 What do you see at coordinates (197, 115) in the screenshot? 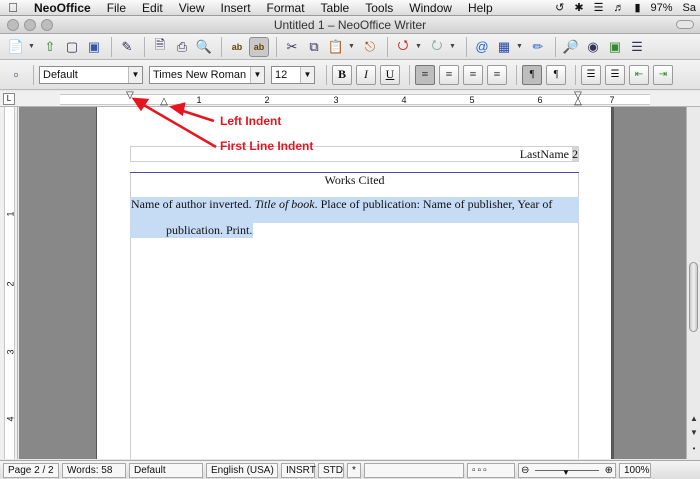
I see `left-indent-arrow` at bounding box center [197, 115].